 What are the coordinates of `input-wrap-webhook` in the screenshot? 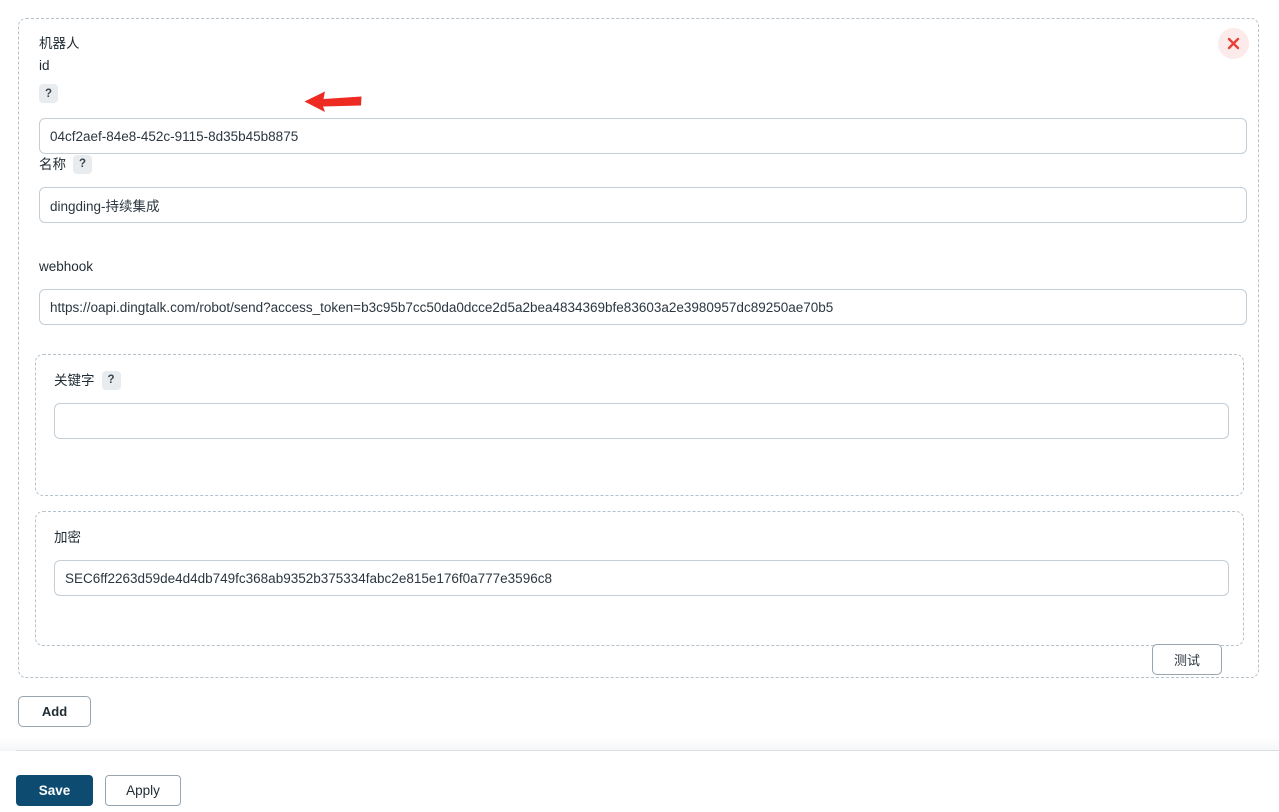 It's located at (643, 307).